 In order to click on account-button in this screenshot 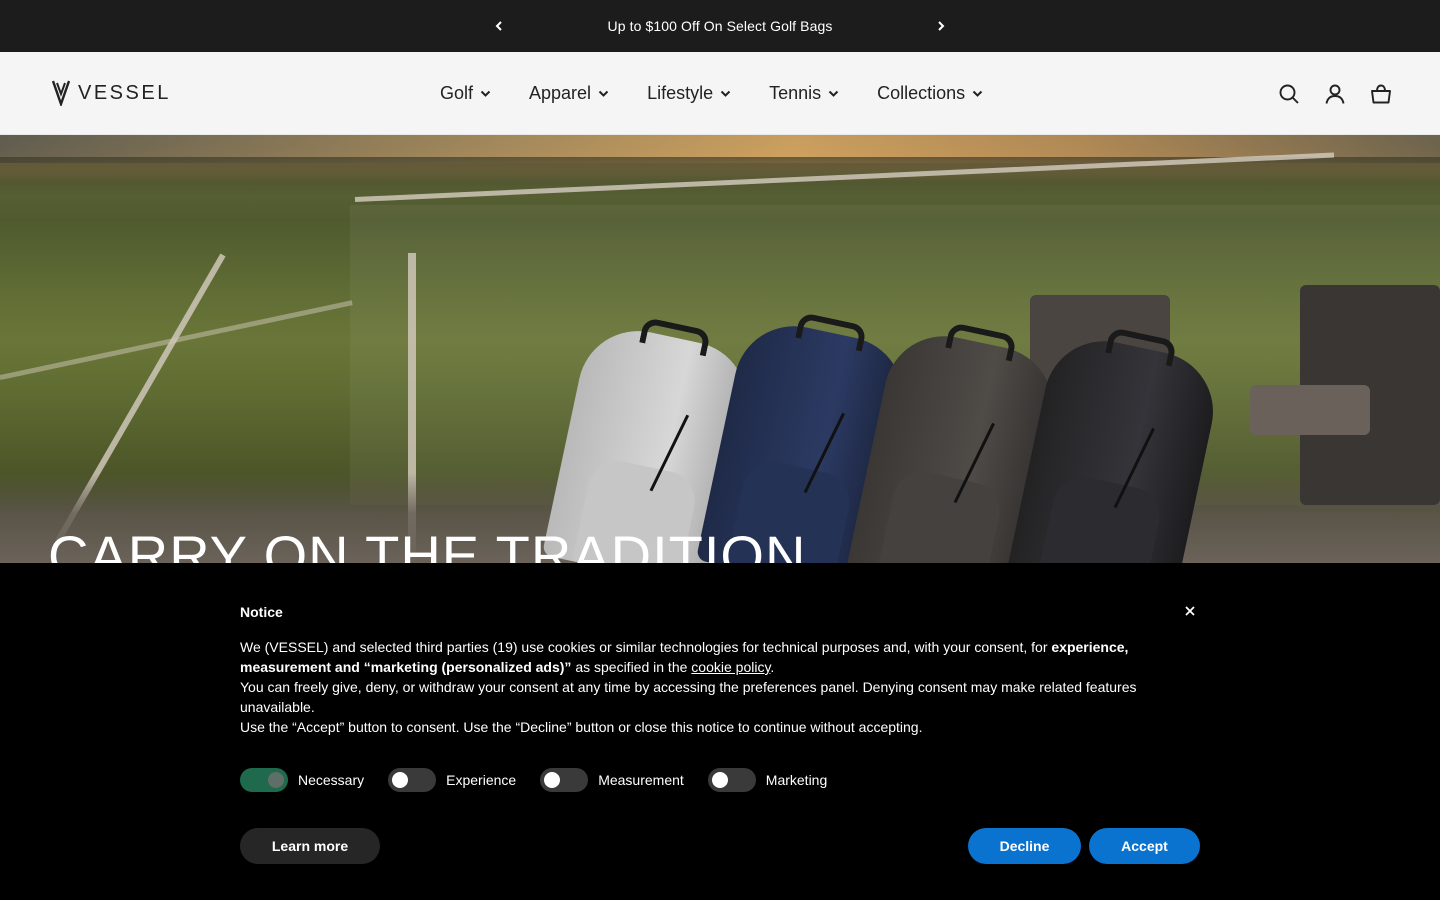, I will do `click(1335, 94)`.